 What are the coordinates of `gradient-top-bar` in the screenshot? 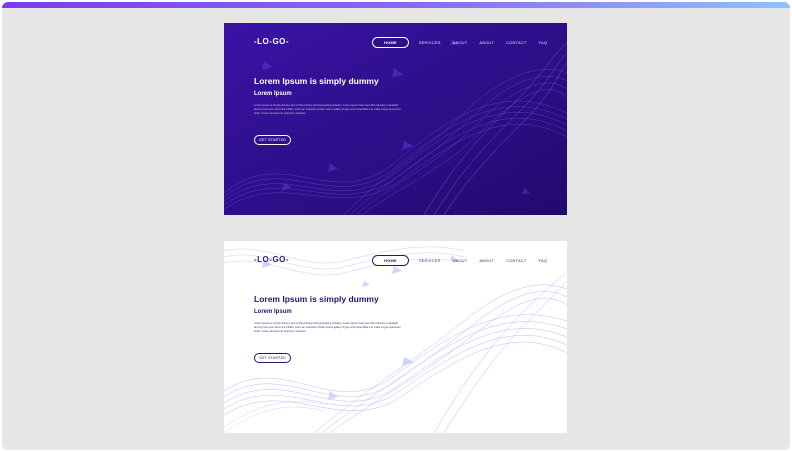 It's located at (396, 5).